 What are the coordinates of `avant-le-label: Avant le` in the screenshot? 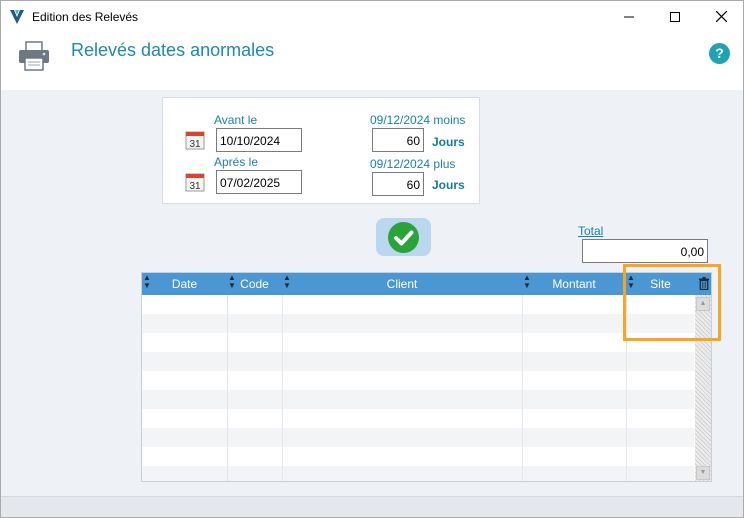 It's located at (236, 120).